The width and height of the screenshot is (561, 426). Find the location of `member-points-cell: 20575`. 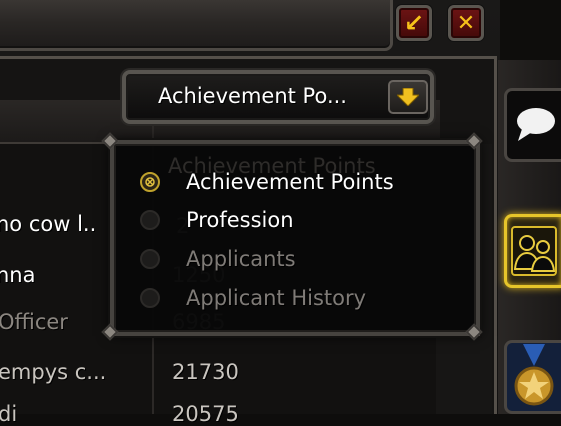

member-points-cell: 20575 is located at coordinates (205, 414).